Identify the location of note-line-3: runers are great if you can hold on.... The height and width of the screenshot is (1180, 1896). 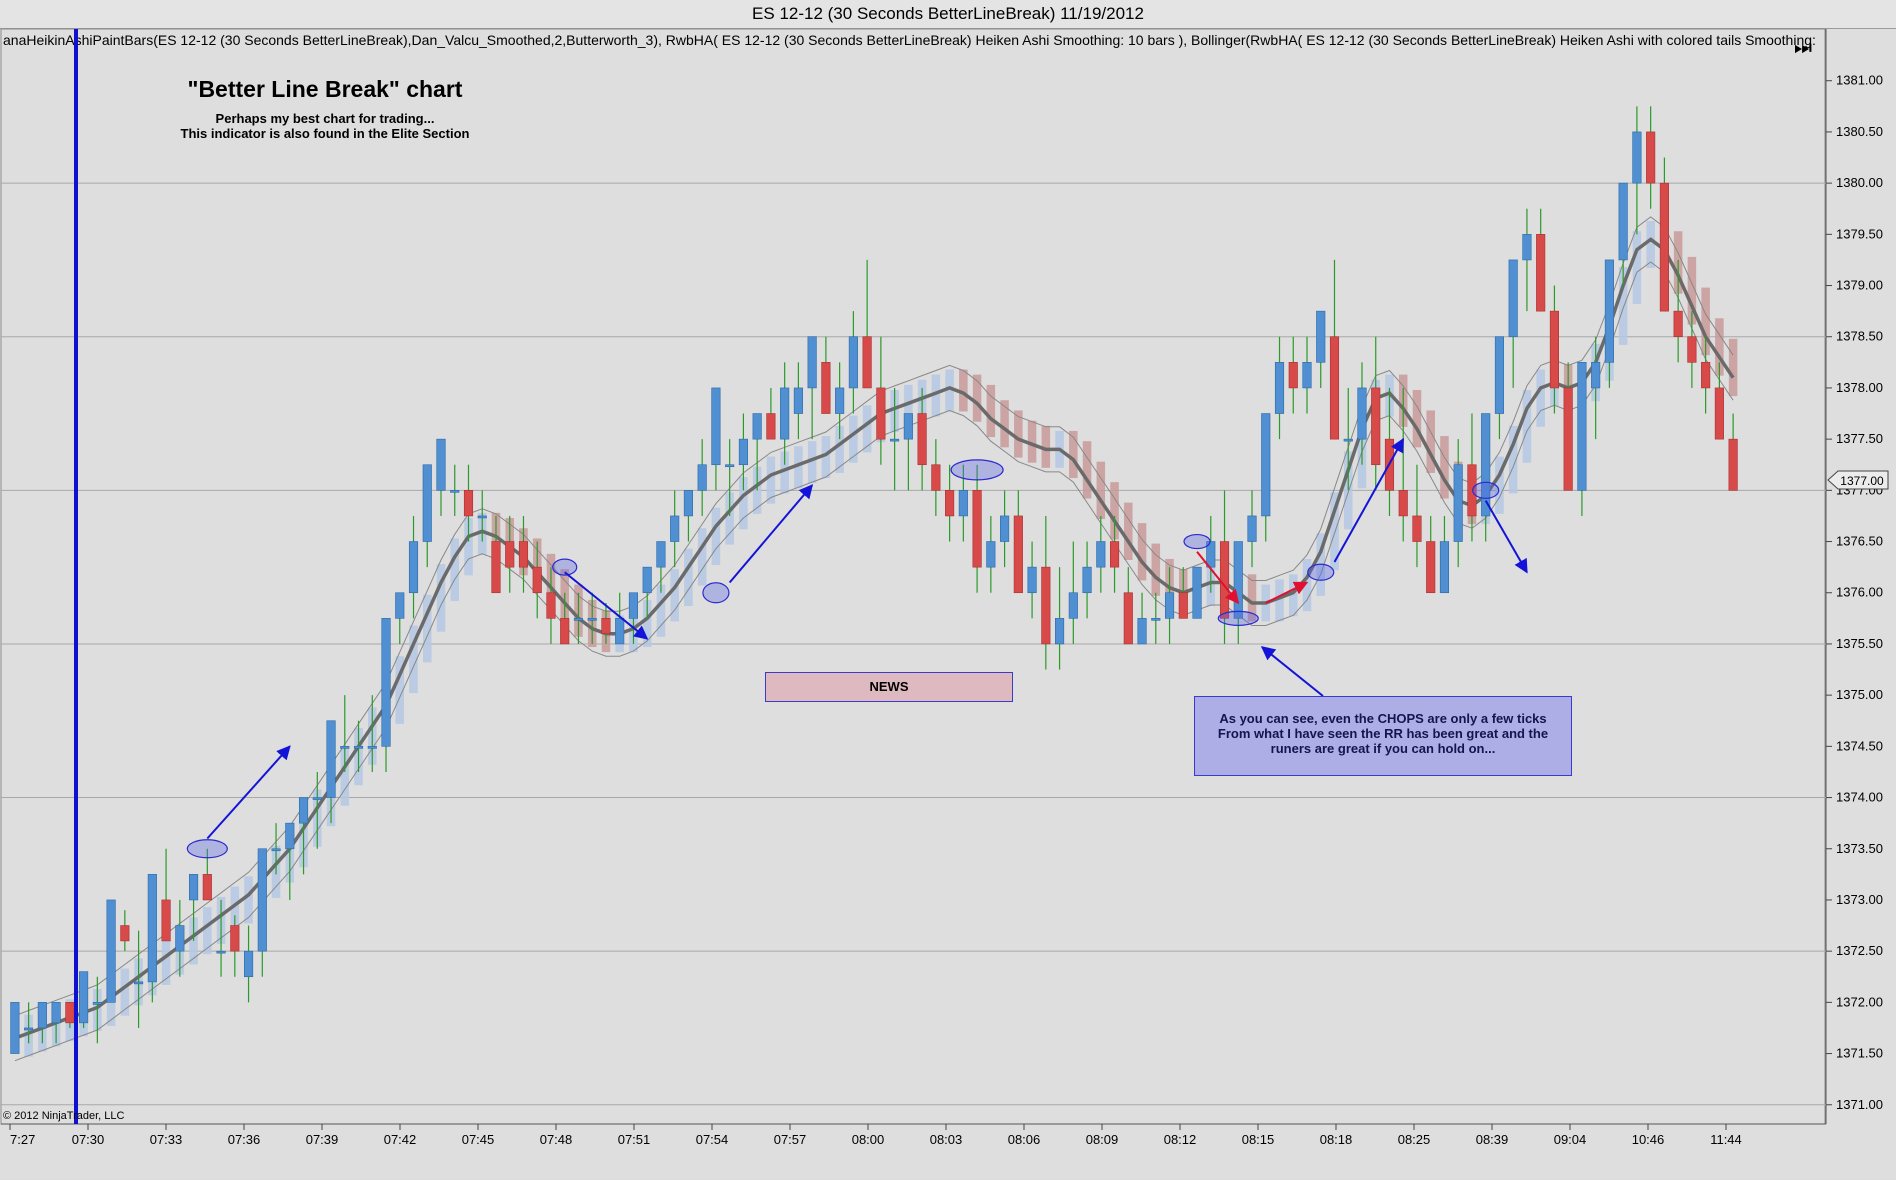
(1383, 748).